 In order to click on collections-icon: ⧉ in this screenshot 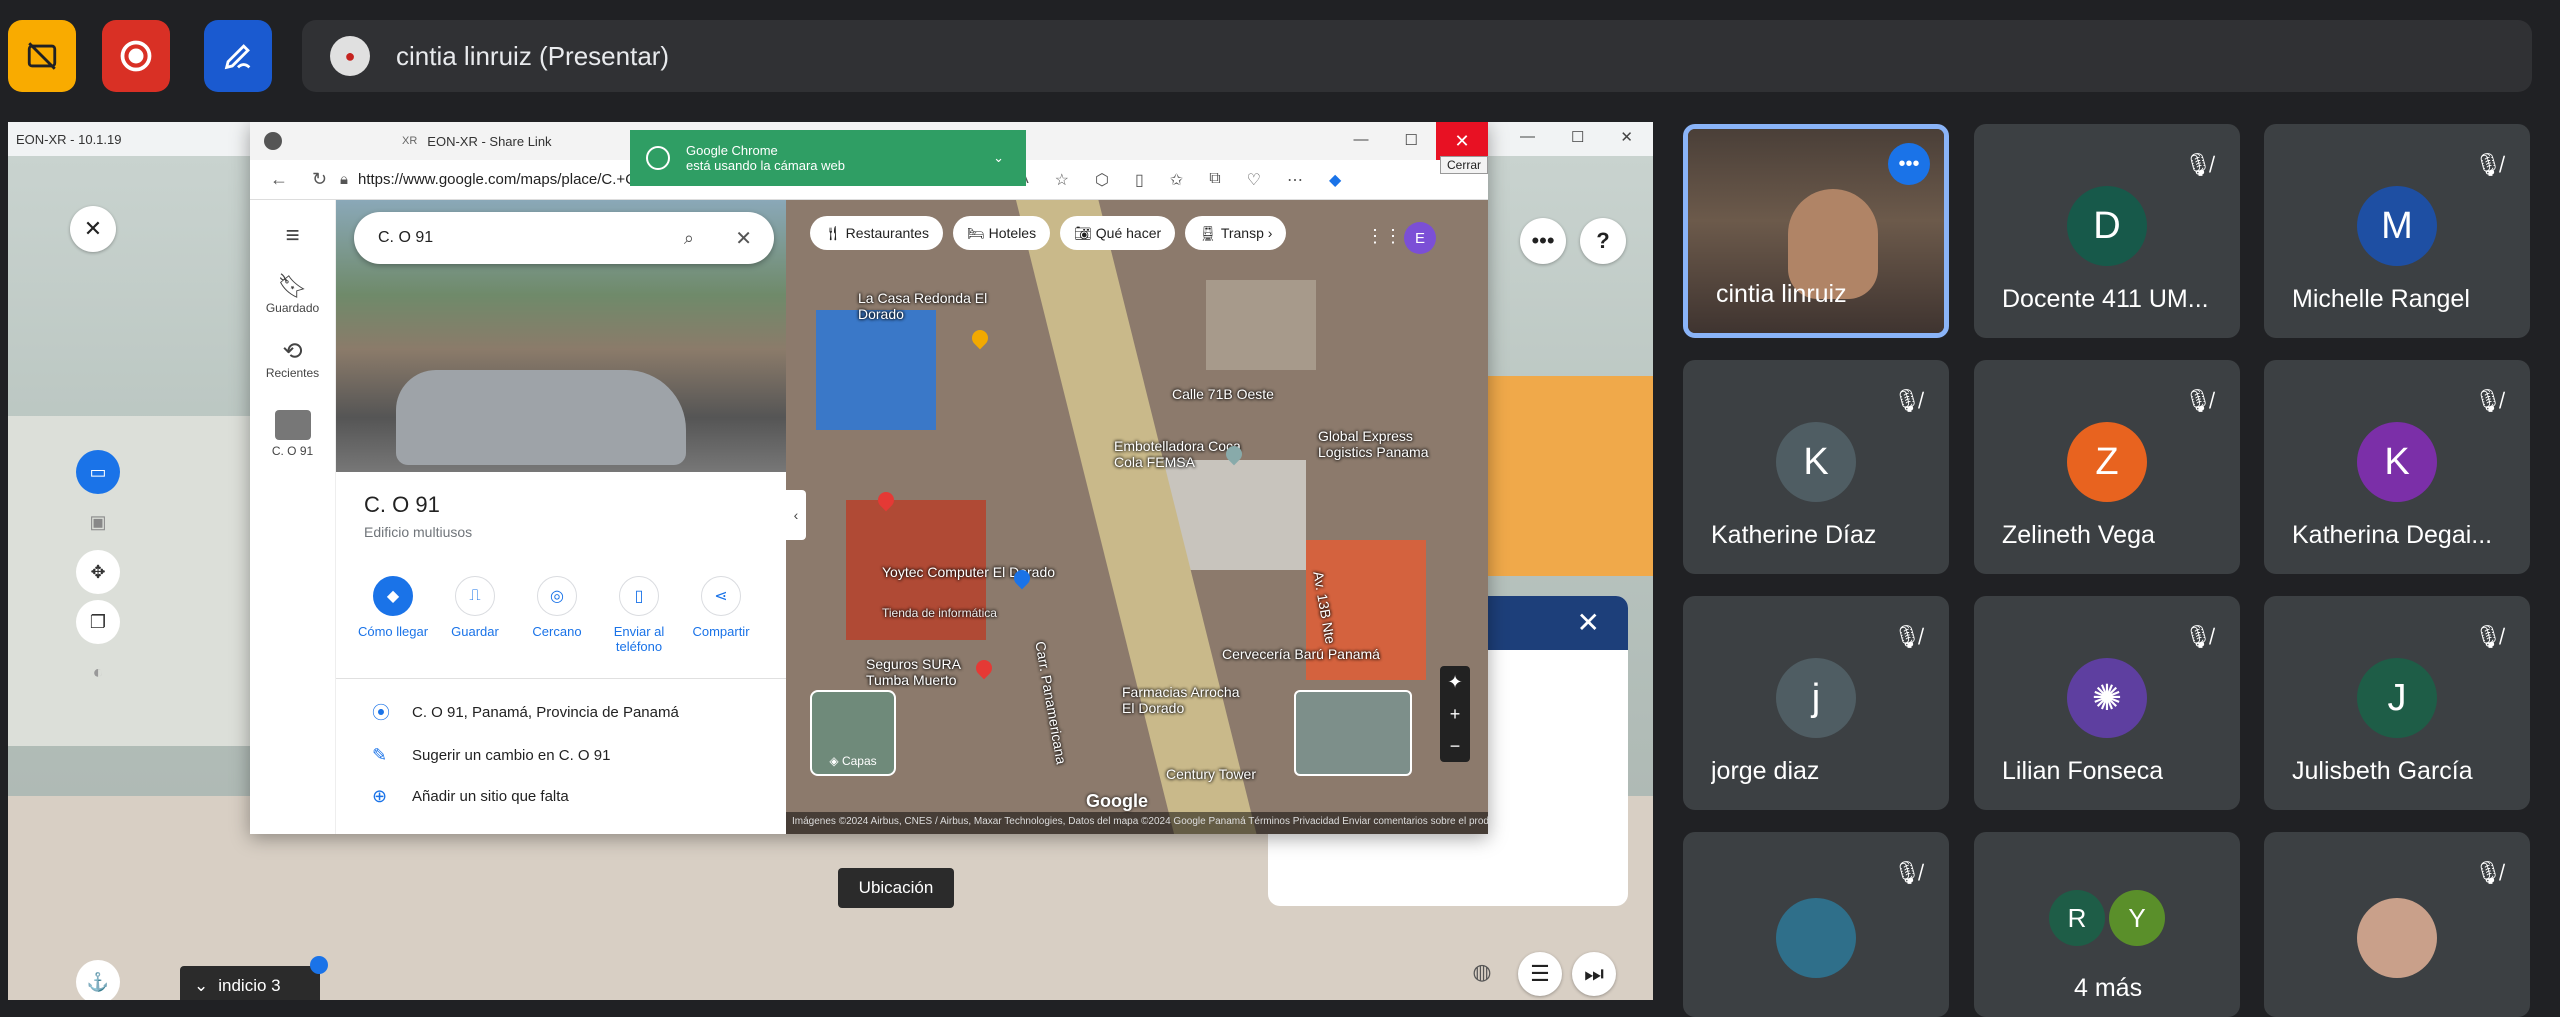, I will do `click(1214, 180)`.